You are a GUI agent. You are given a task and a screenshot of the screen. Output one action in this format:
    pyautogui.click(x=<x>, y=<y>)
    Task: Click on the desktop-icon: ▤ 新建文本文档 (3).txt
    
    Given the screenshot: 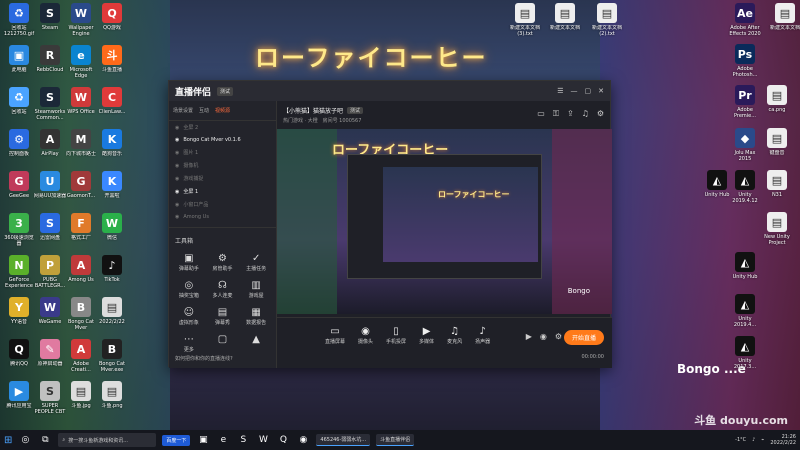 What is the action you would take?
    pyautogui.click(x=525, y=20)
    